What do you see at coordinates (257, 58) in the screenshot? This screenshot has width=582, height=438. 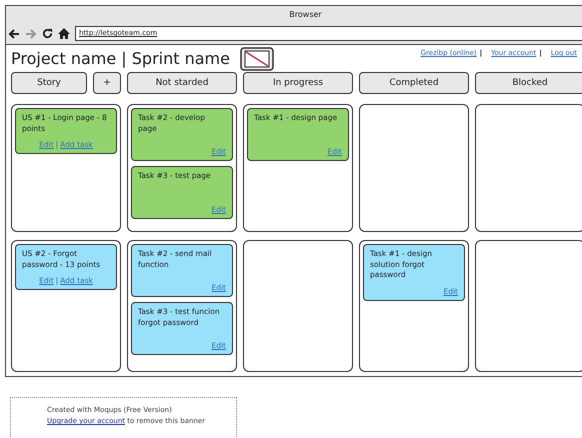 I see `image-placeholder-icon` at bounding box center [257, 58].